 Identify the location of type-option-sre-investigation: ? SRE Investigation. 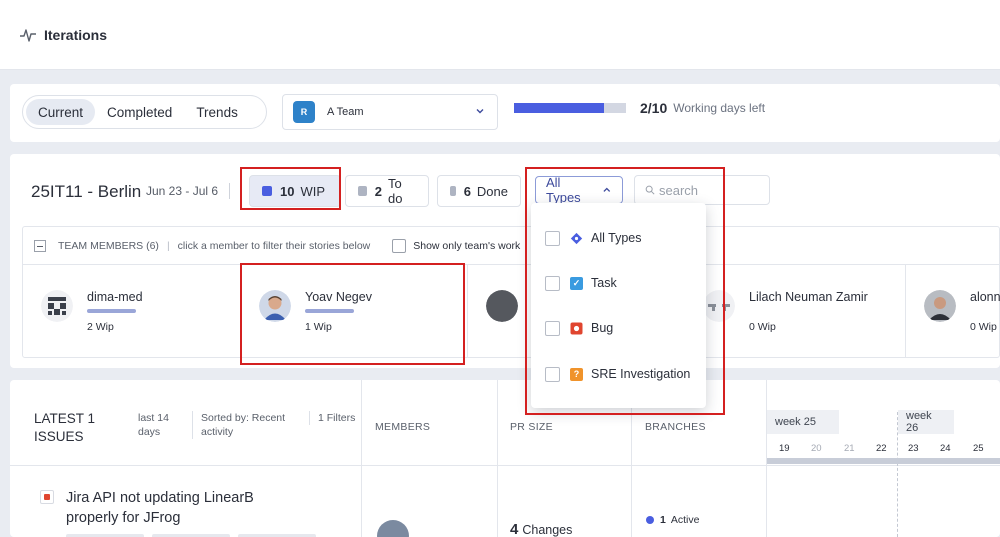
(617, 374).